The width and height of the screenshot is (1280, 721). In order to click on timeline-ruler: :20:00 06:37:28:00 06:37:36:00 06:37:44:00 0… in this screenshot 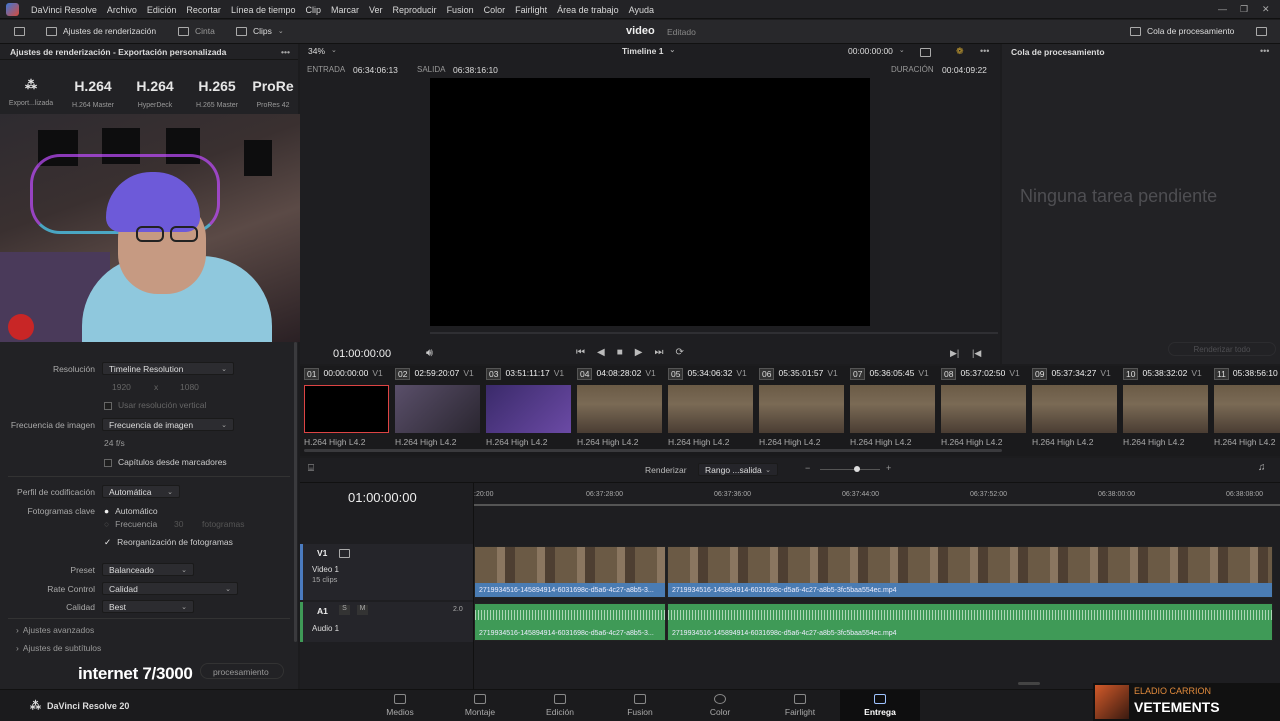, I will do `click(877, 496)`.